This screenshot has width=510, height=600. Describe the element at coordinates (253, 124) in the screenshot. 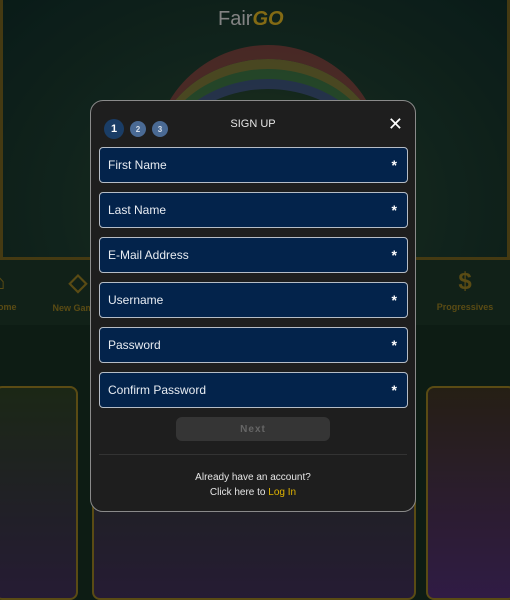

I see `modal-title: SIGN UP` at that location.